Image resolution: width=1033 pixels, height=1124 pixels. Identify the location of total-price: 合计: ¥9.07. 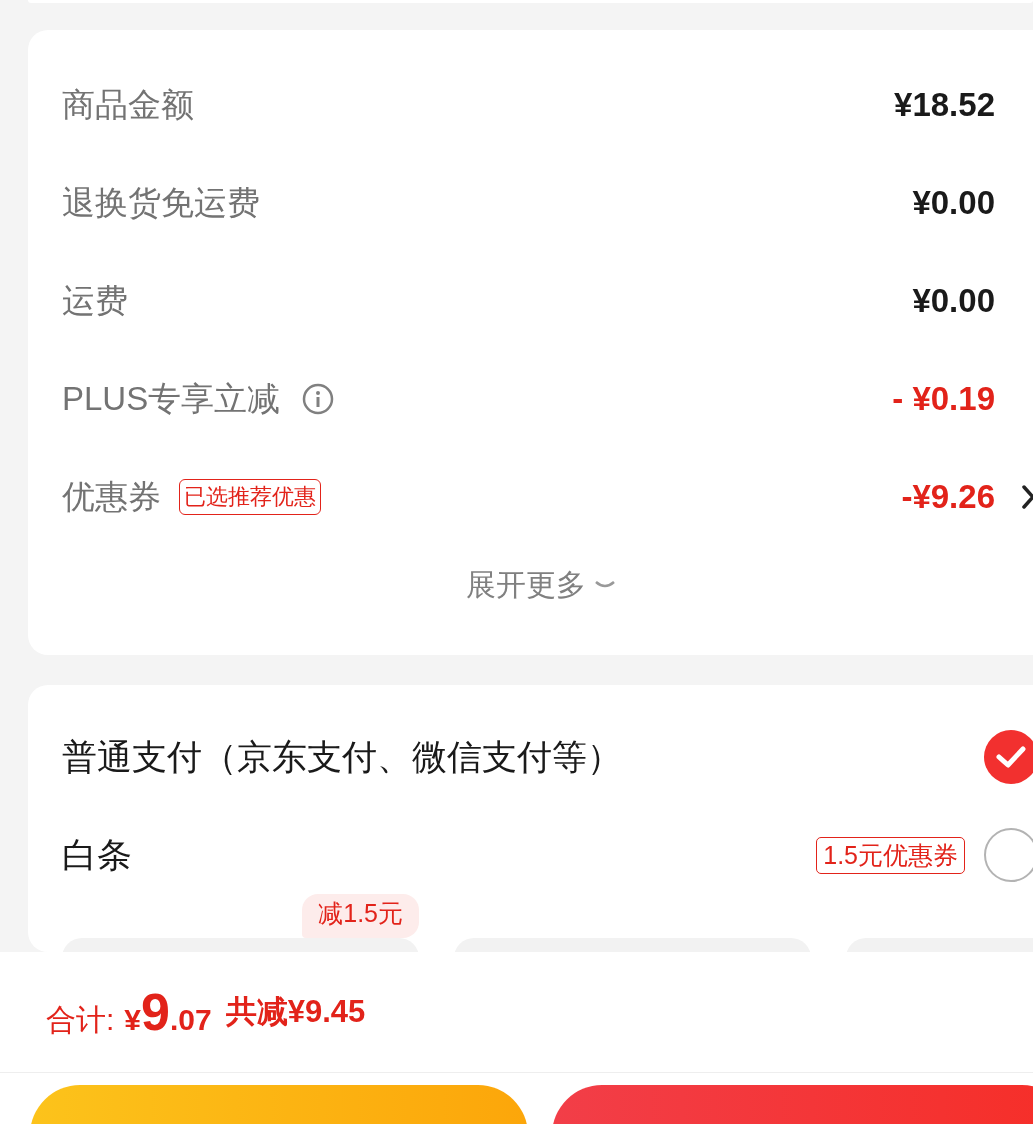
(129, 1012).